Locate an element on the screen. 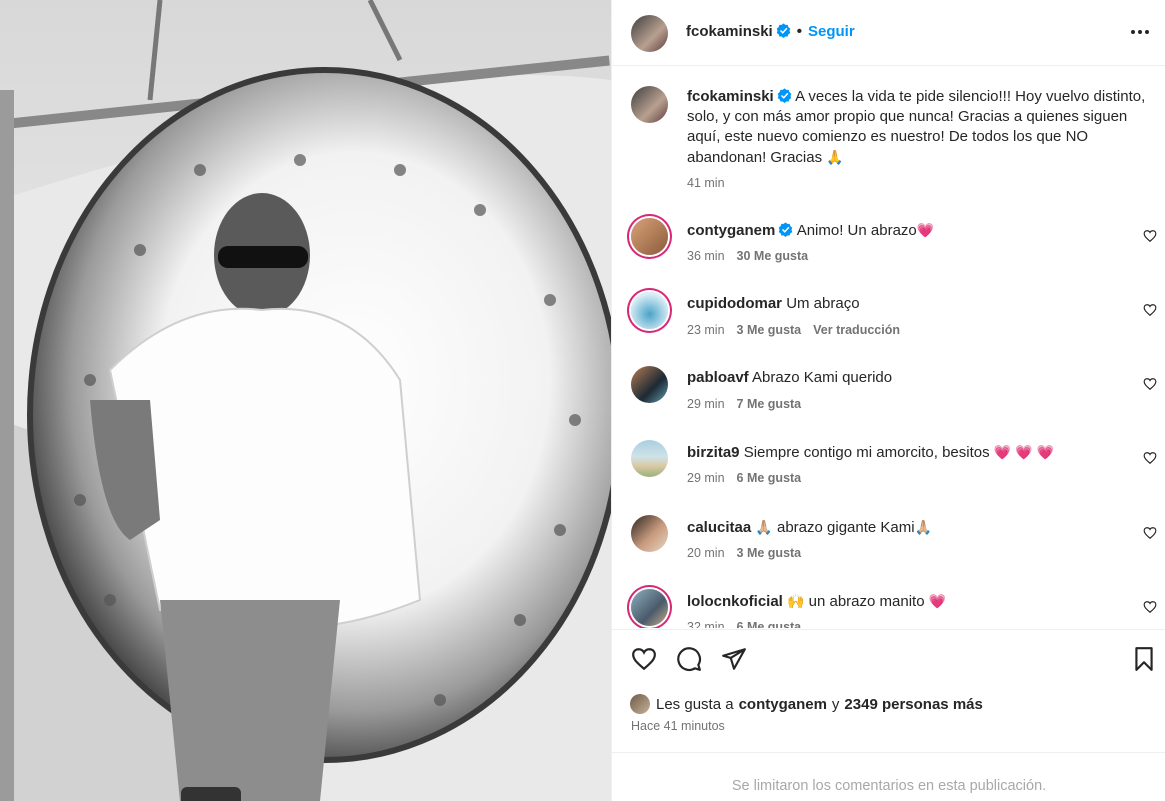 This screenshot has width=1165, height=801. comment-emoji: 🙏🏼 is located at coordinates (923, 527).